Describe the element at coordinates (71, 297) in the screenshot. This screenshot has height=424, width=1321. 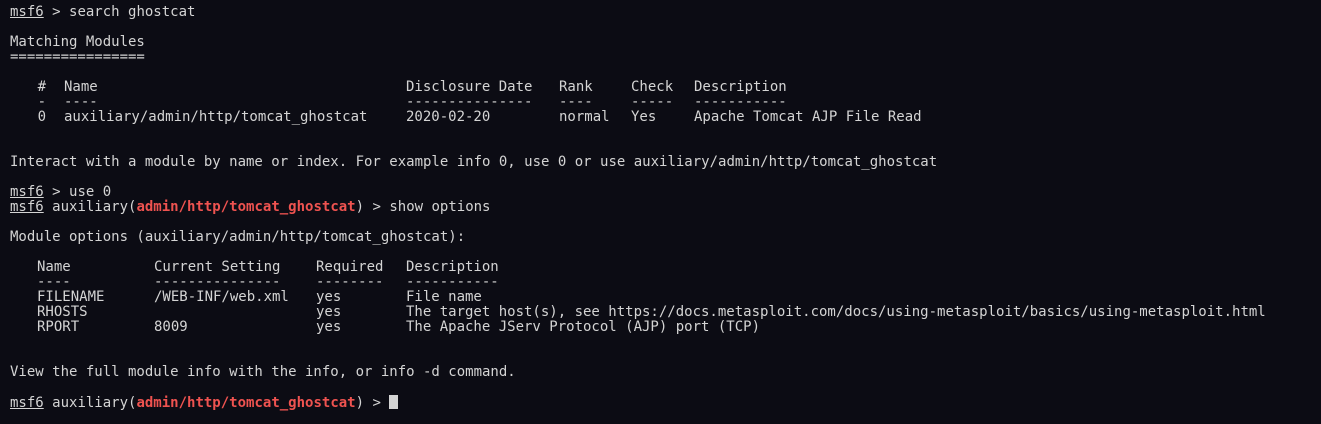
I see `option-name: FILENAME` at that location.